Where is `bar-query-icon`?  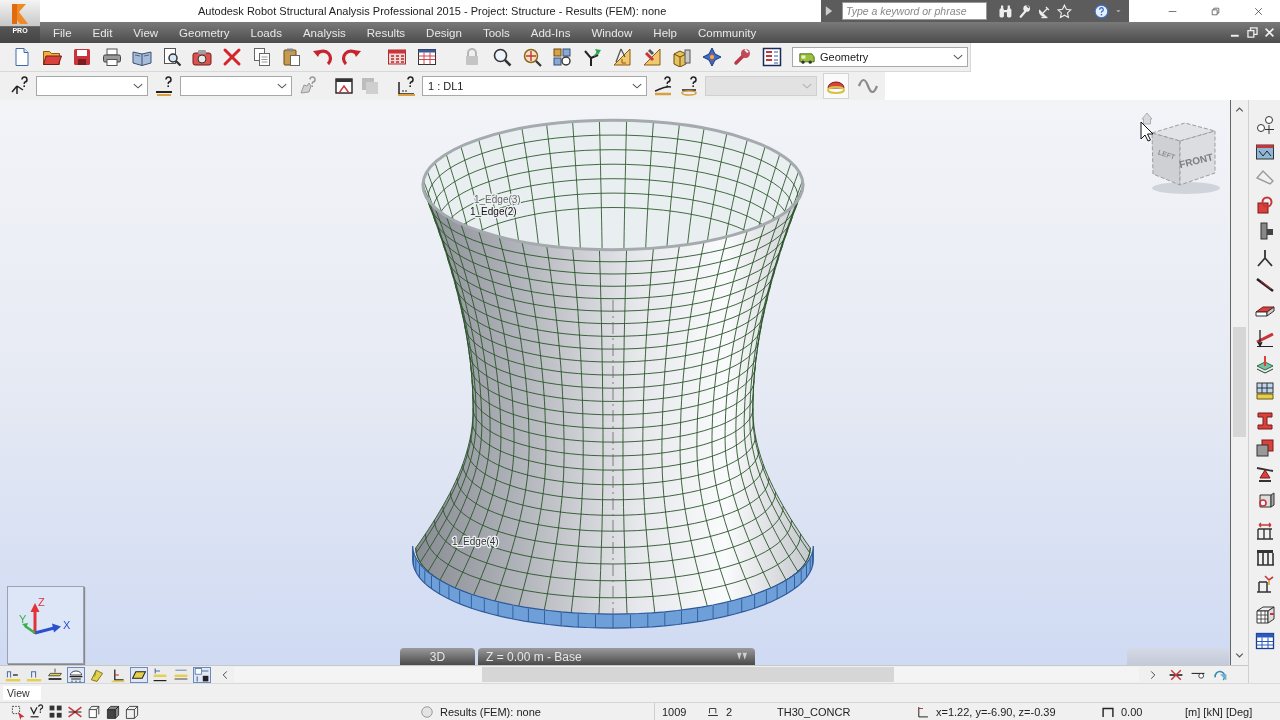 bar-query-icon is located at coordinates (164, 86).